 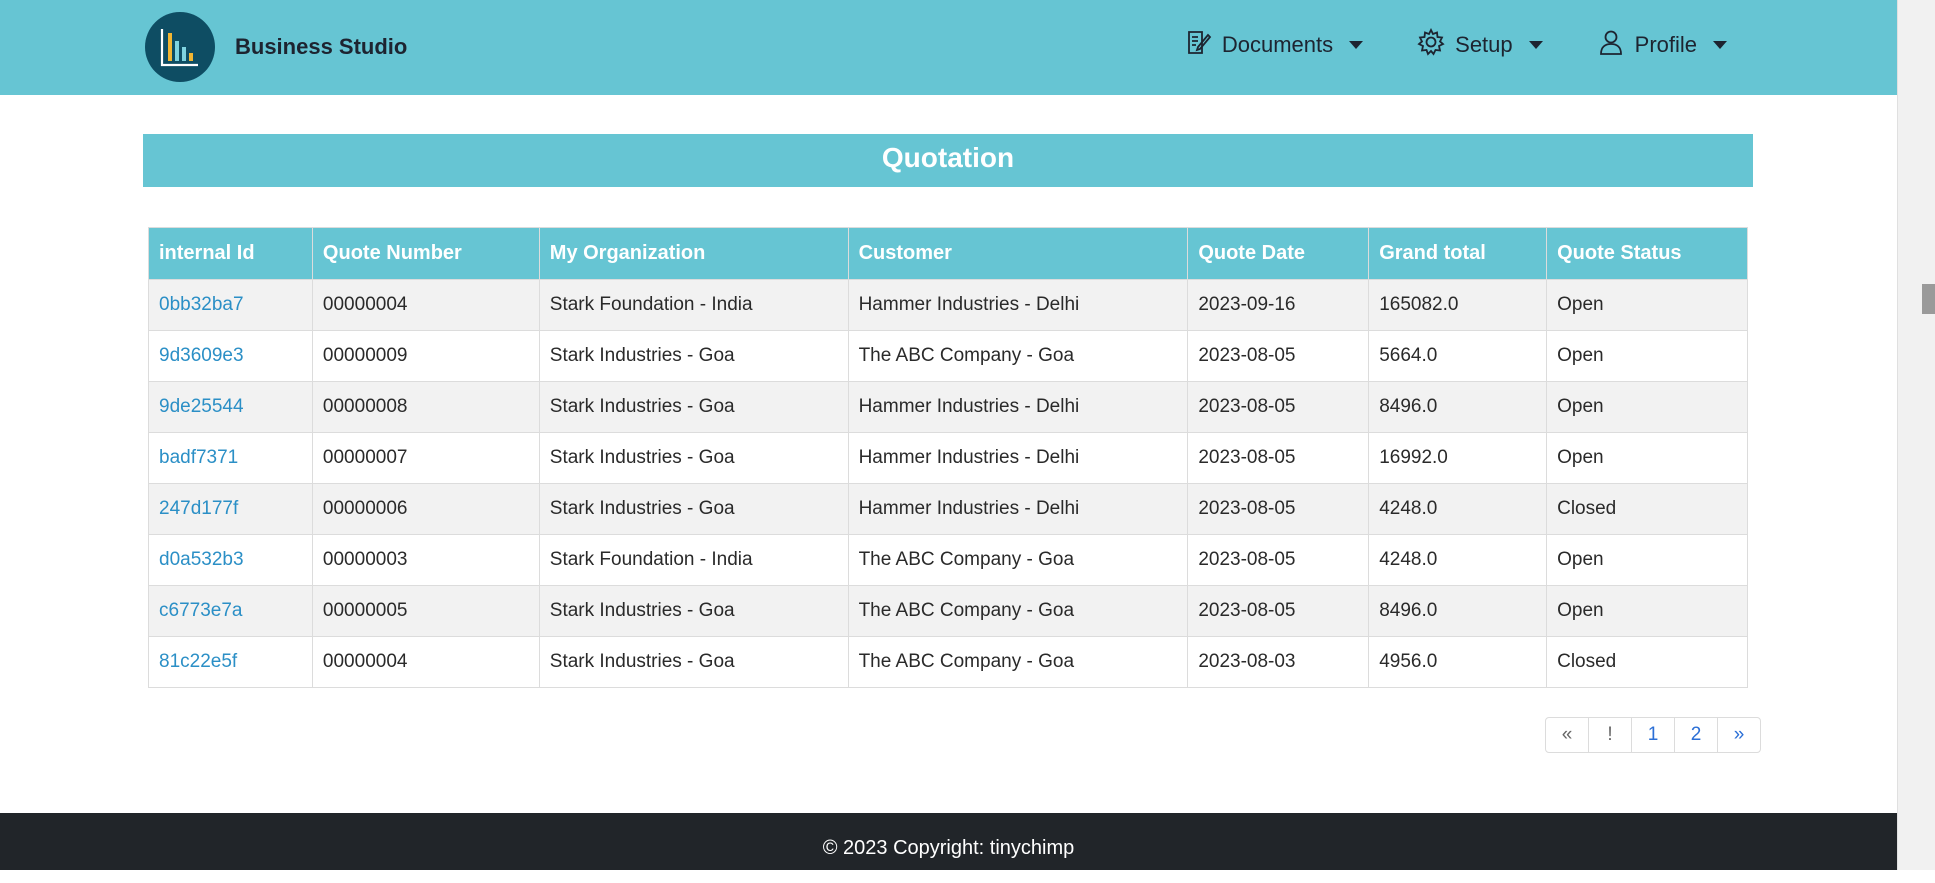 I want to click on cell-quote-date: 2023-08-03, so click(x=1278, y=662).